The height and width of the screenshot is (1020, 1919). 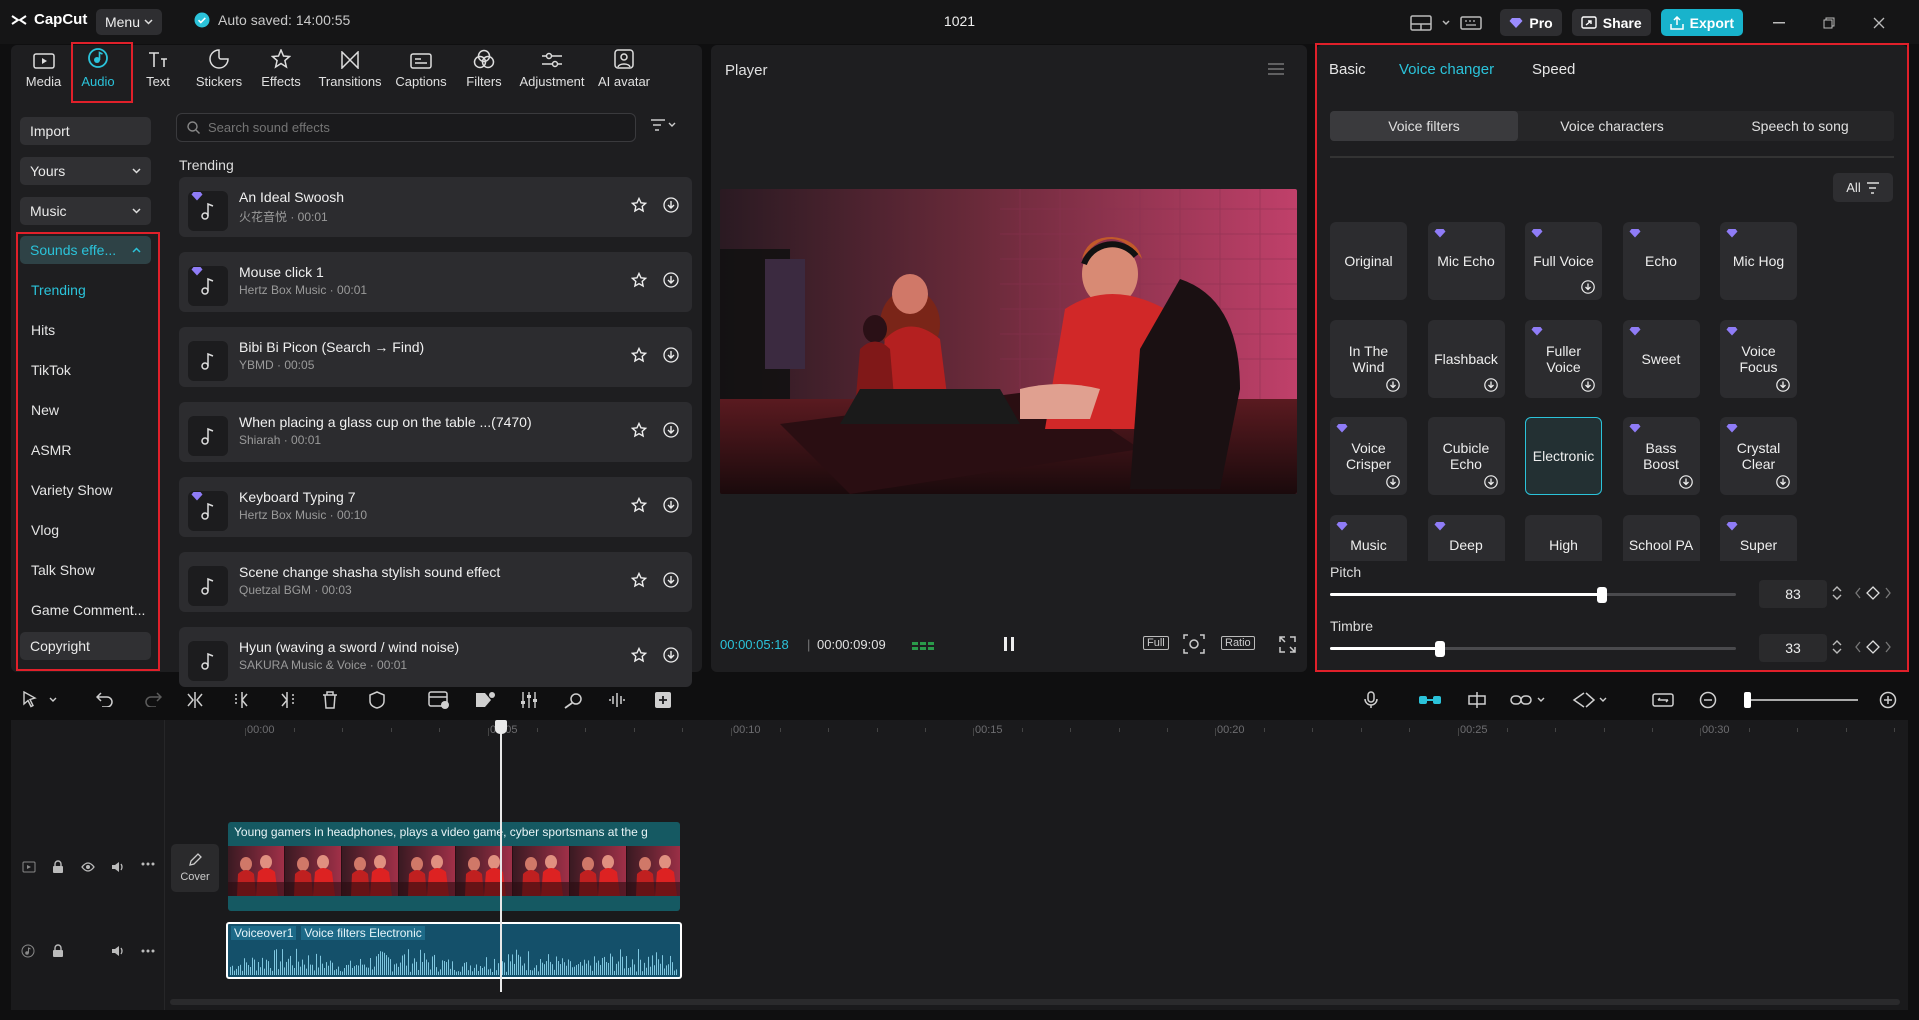 What do you see at coordinates (501, 727) in the screenshot?
I see `playhead-handle` at bounding box center [501, 727].